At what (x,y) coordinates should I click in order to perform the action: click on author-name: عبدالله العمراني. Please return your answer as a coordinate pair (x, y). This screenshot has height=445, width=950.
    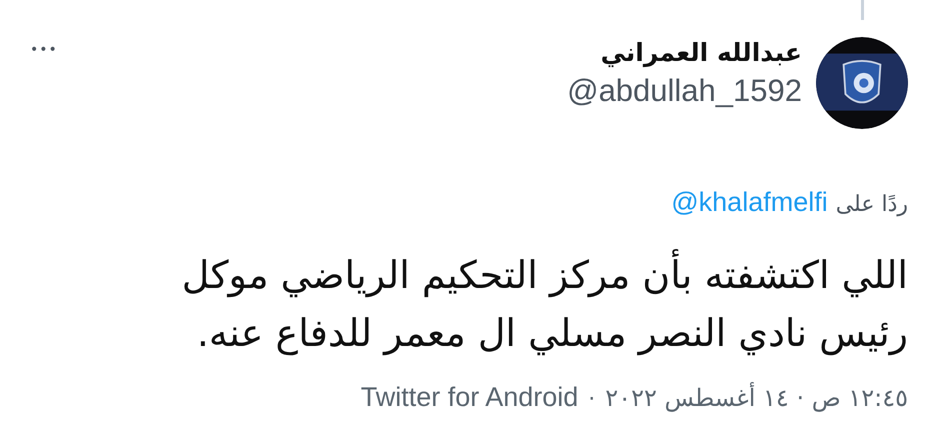
    Looking at the image, I should click on (701, 53).